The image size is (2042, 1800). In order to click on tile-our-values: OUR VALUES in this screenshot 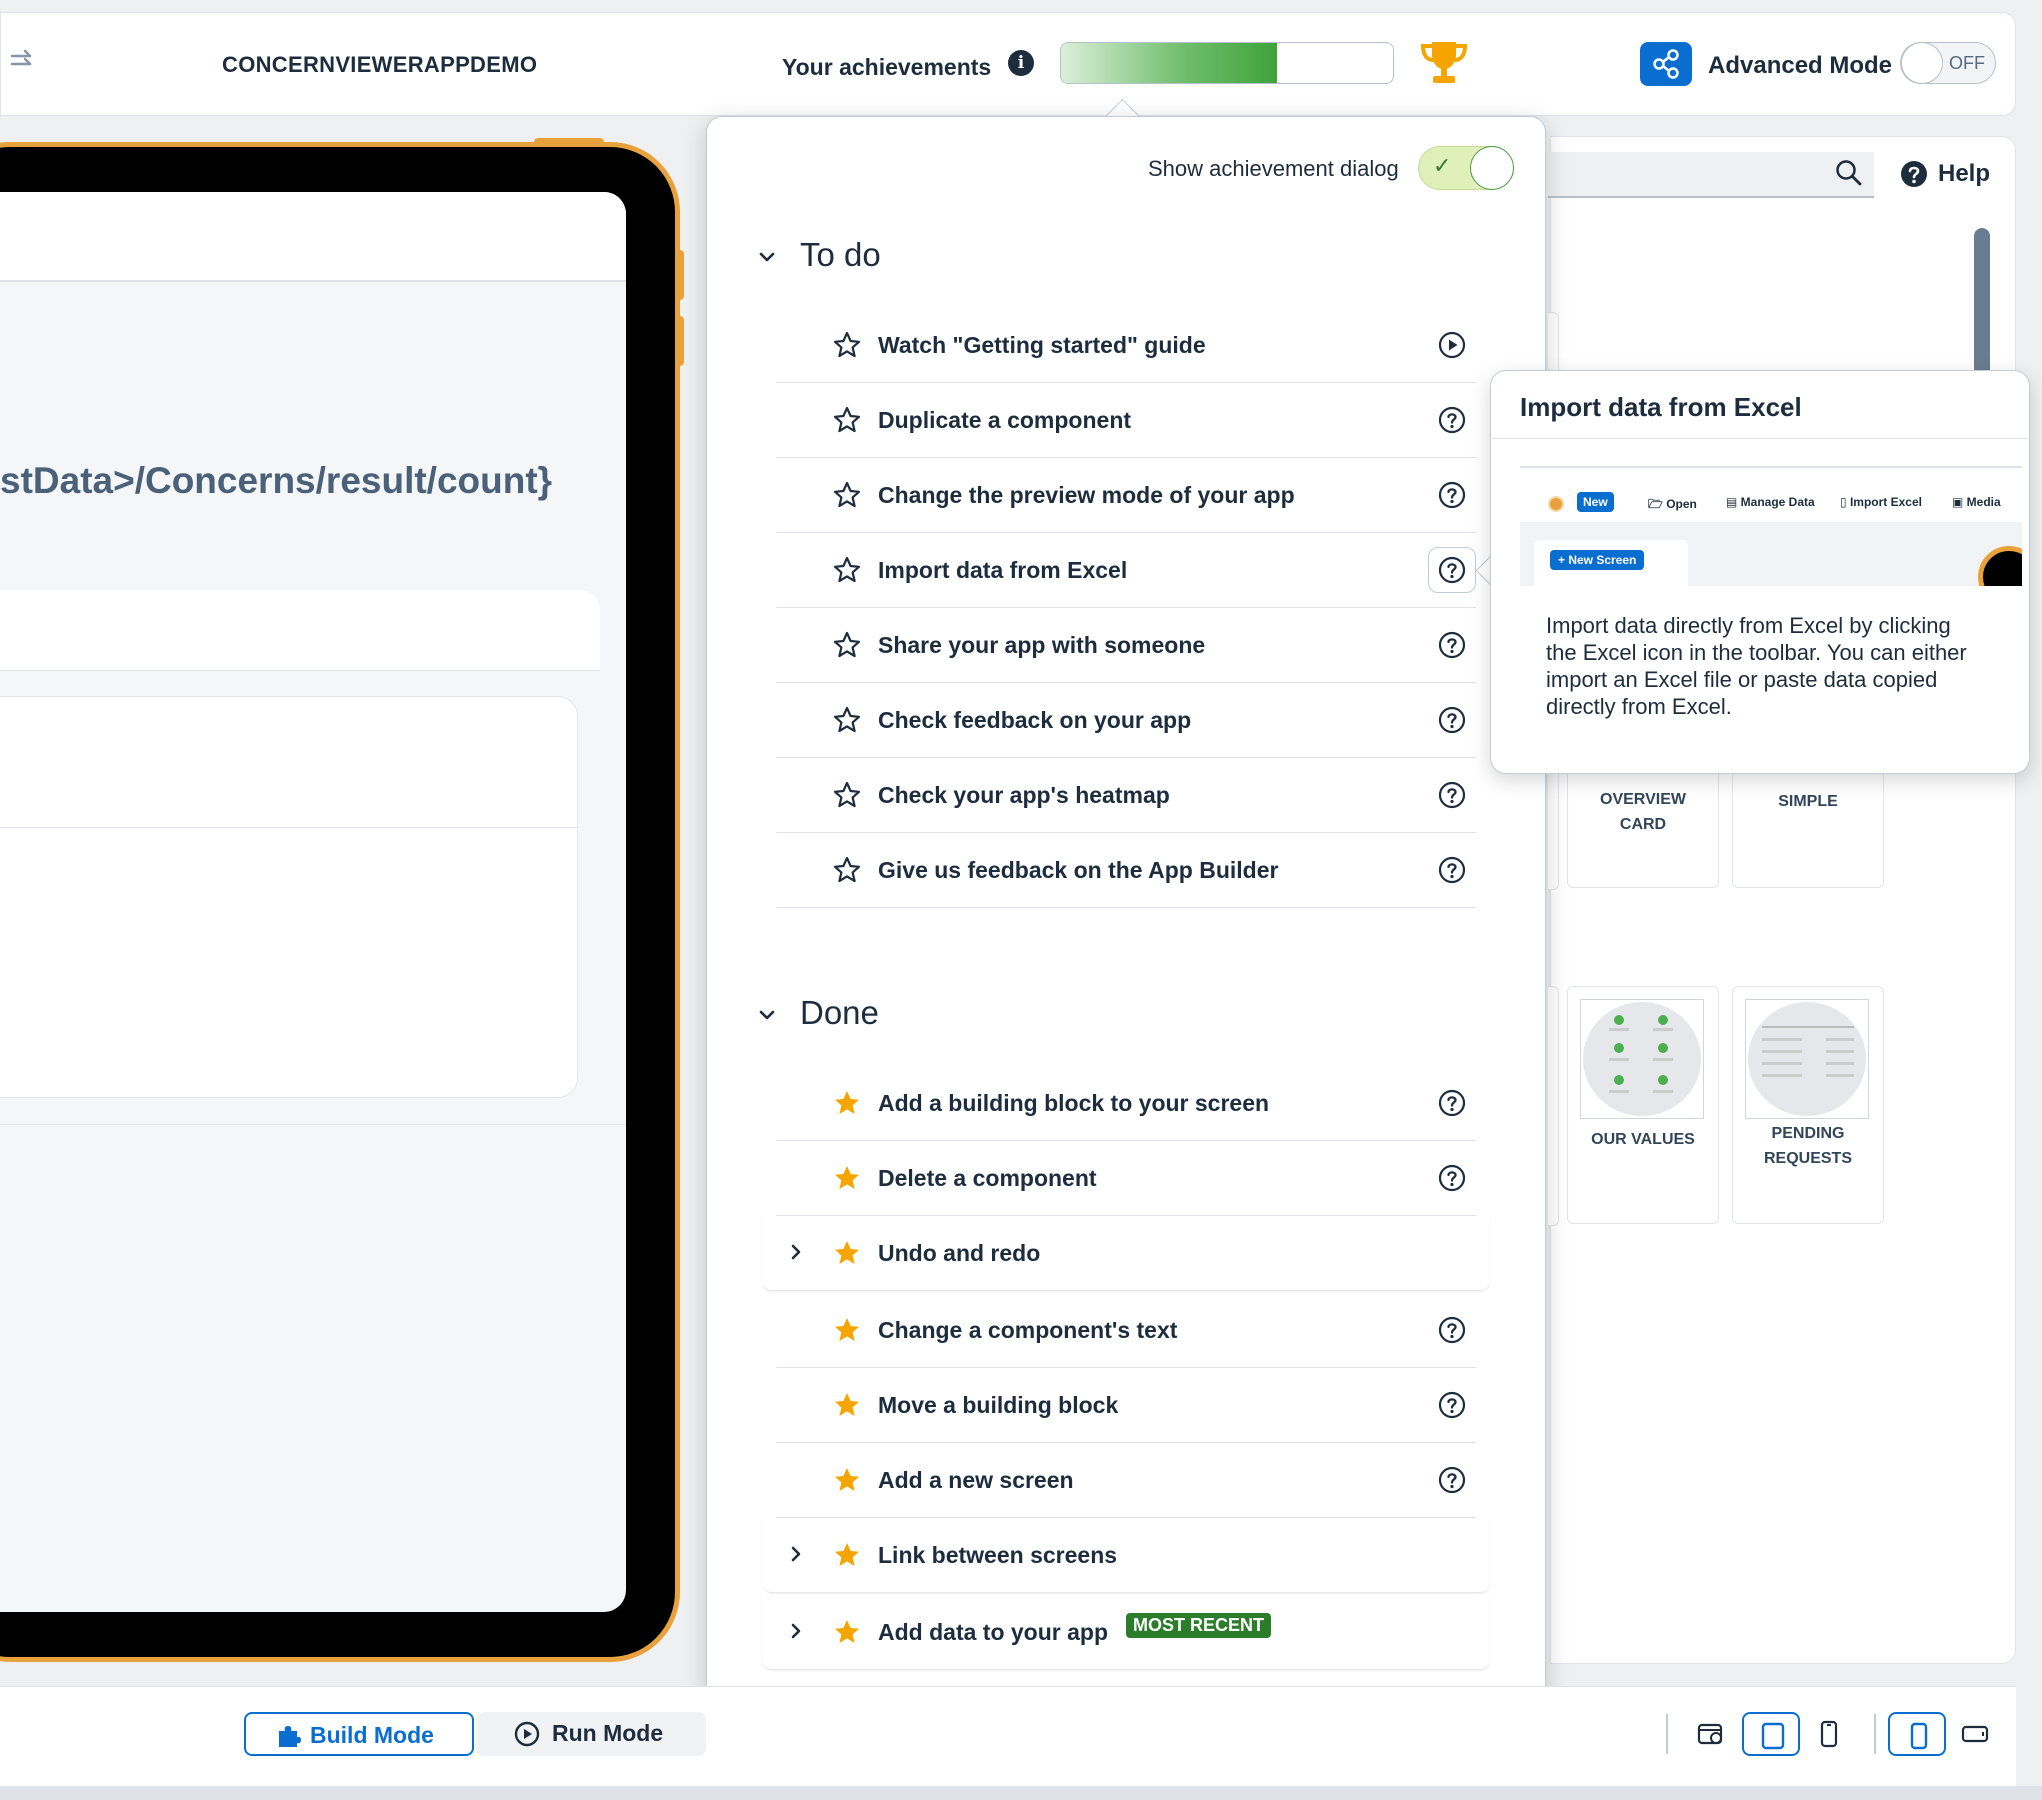, I will do `click(1643, 1105)`.